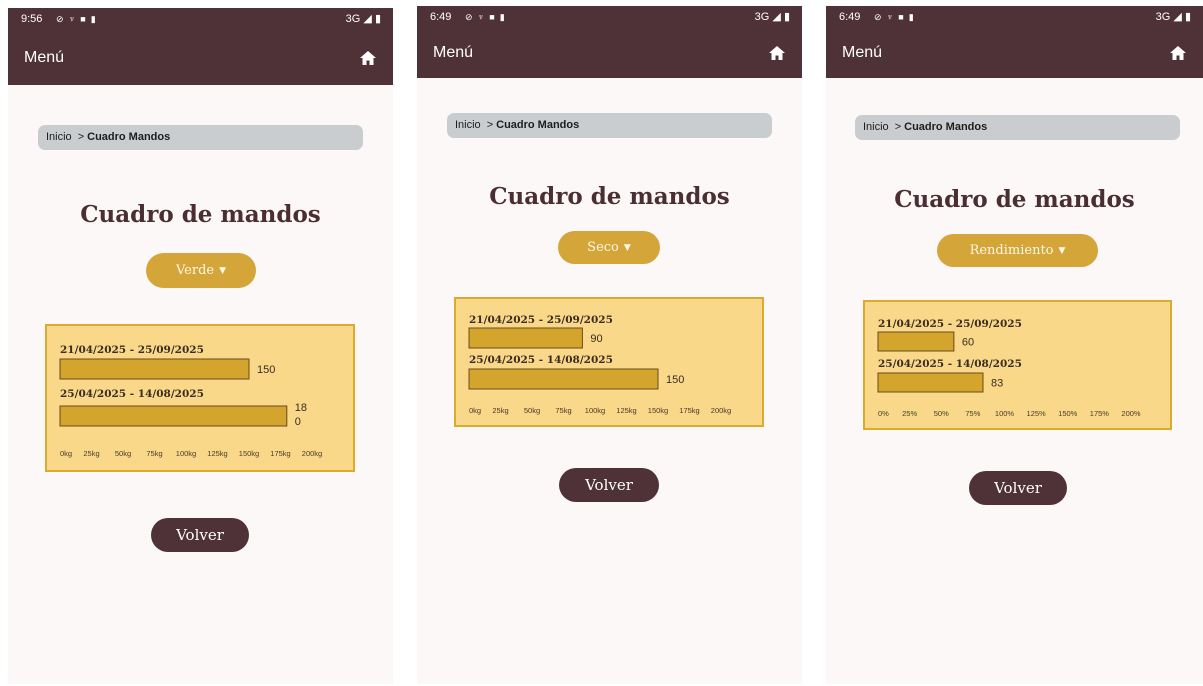  Describe the element at coordinates (66, 453) in the screenshot. I see `tick-label: 0kg` at that location.